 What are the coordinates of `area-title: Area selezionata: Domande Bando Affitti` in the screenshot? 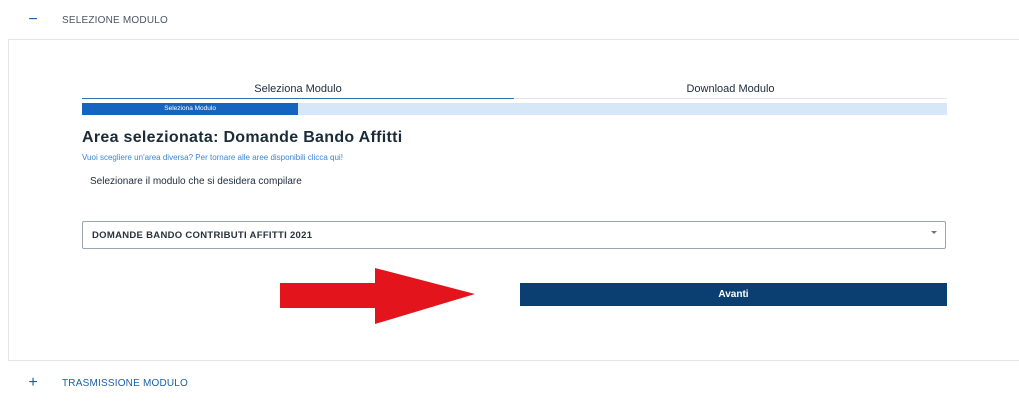 It's located at (242, 137).